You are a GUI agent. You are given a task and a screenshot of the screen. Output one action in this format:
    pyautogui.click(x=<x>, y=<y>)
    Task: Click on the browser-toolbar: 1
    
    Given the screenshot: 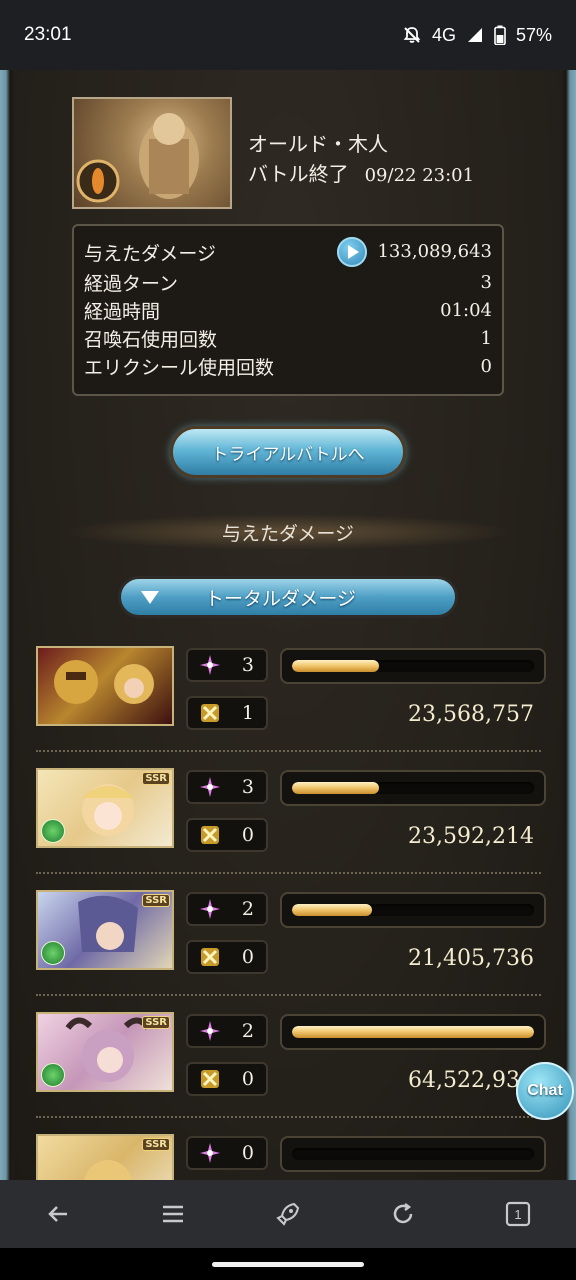 What is the action you would take?
    pyautogui.click(x=288, y=1214)
    